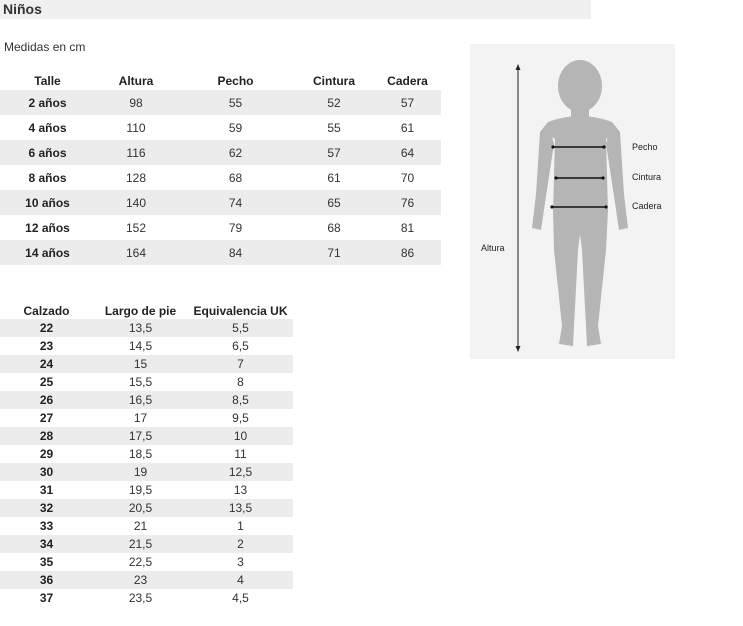 The width and height of the screenshot is (743, 626). What do you see at coordinates (220, 227) in the screenshot?
I see `size-row: 12 años 152 79 68 81` at bounding box center [220, 227].